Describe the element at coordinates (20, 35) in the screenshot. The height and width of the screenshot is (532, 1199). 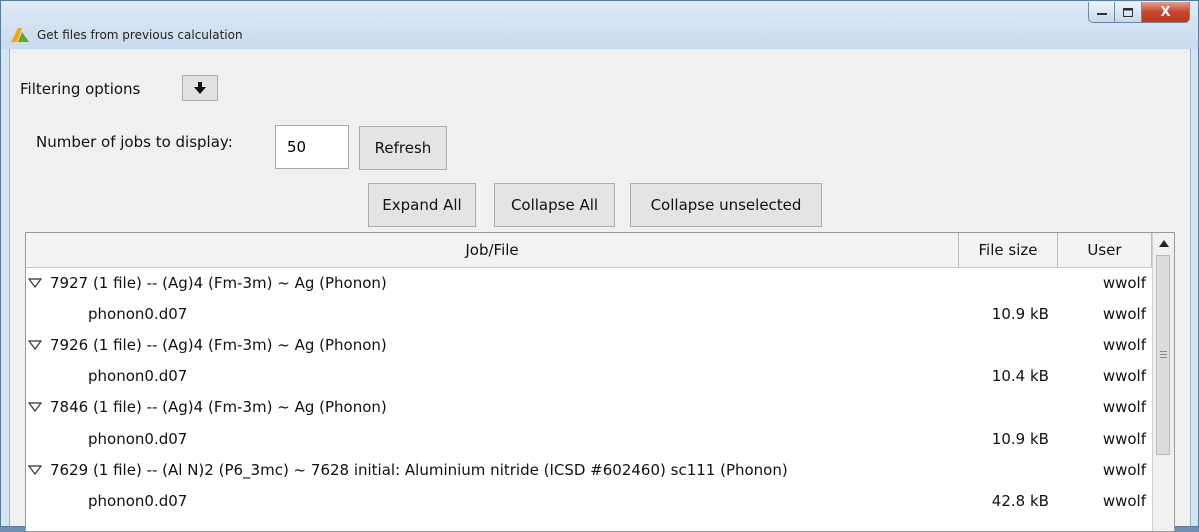
I see `app-logo-icon` at that location.